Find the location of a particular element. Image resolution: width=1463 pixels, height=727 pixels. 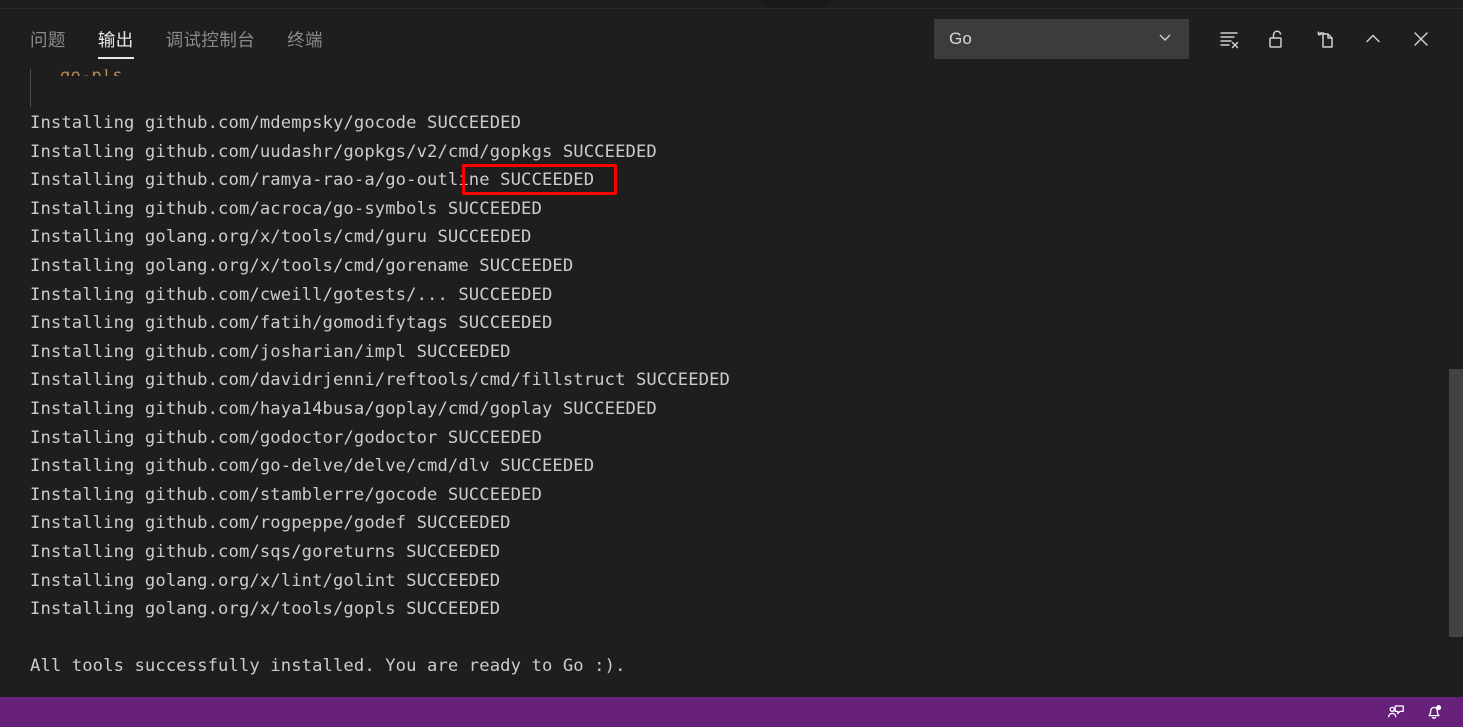

tab-problems: 问题 is located at coordinates (56, 39).